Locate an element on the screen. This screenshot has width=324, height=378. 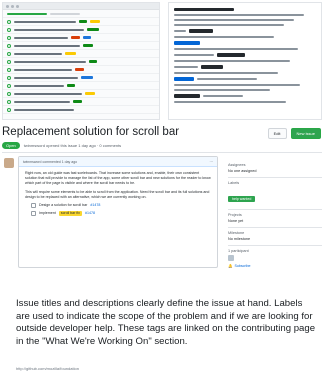
issue-list-header is located at coordinates (81, 14).